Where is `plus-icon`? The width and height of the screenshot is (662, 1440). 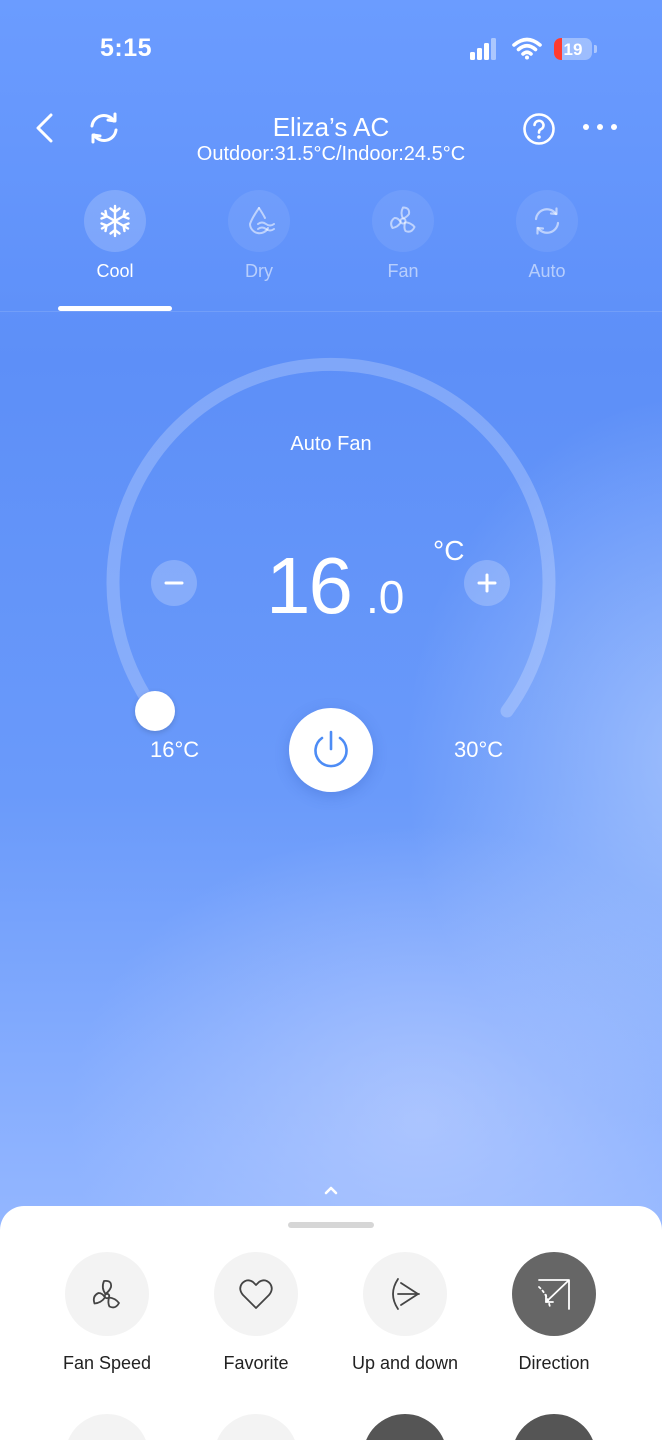
plus-icon is located at coordinates (487, 583).